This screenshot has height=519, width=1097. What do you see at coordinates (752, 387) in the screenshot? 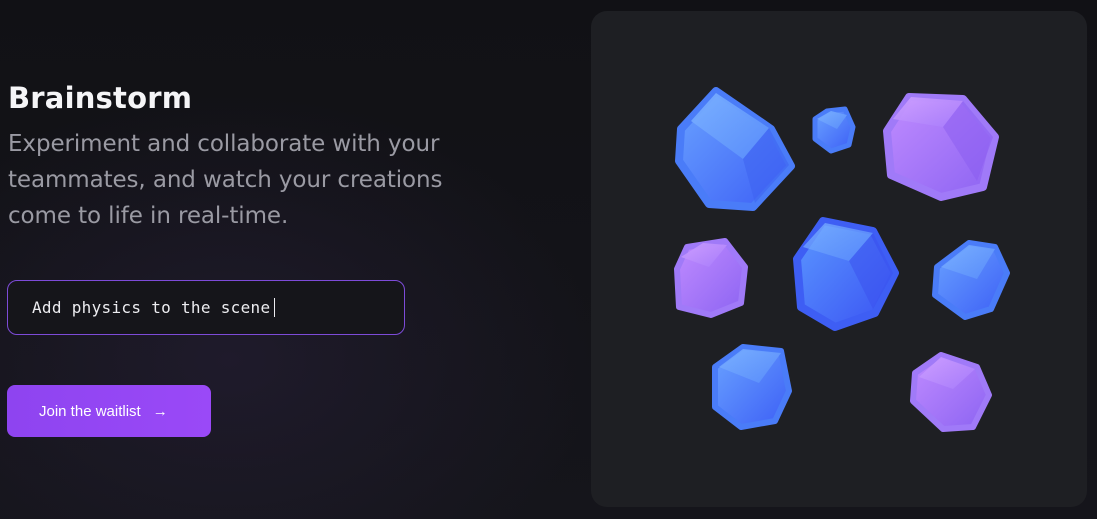
I see `cube-blue-bottom` at bounding box center [752, 387].